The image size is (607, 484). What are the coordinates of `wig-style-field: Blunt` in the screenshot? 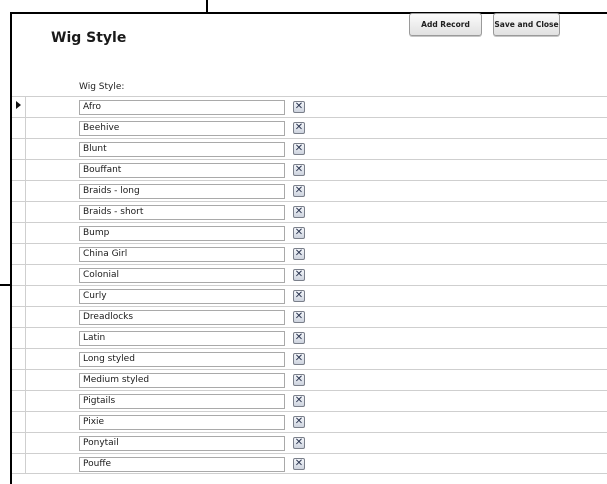 It's located at (182, 149).